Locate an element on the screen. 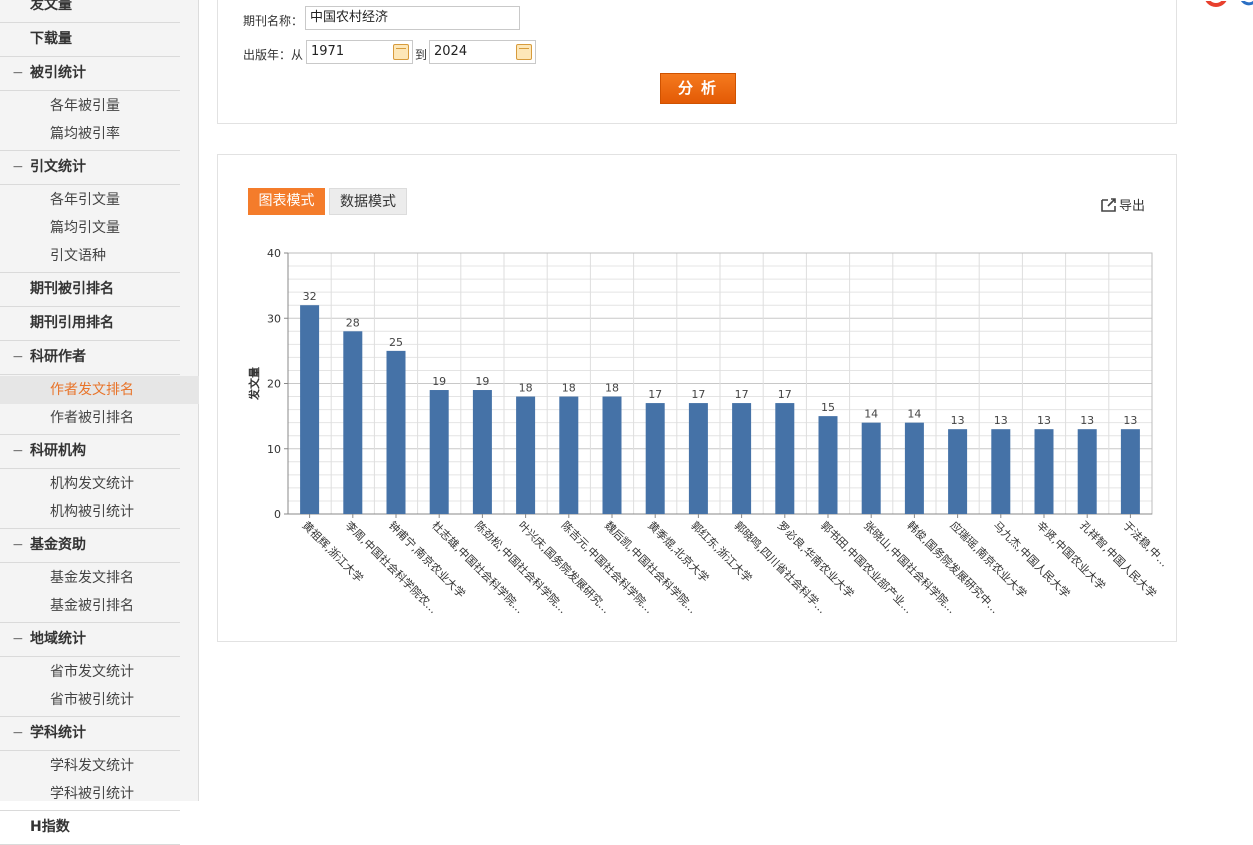 The height and width of the screenshot is (845, 1253). sidebar-item: 引文语种 is located at coordinates (90, 256).